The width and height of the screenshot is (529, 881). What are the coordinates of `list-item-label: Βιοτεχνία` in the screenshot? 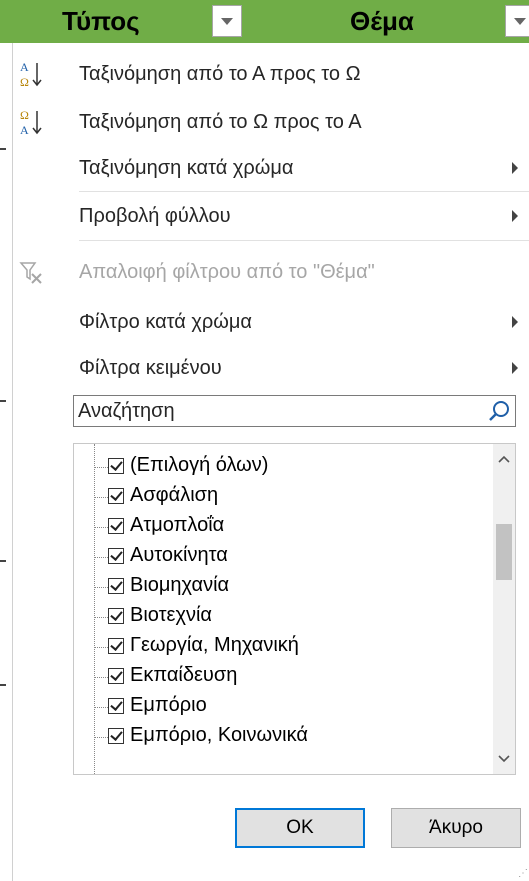 It's located at (171, 615).